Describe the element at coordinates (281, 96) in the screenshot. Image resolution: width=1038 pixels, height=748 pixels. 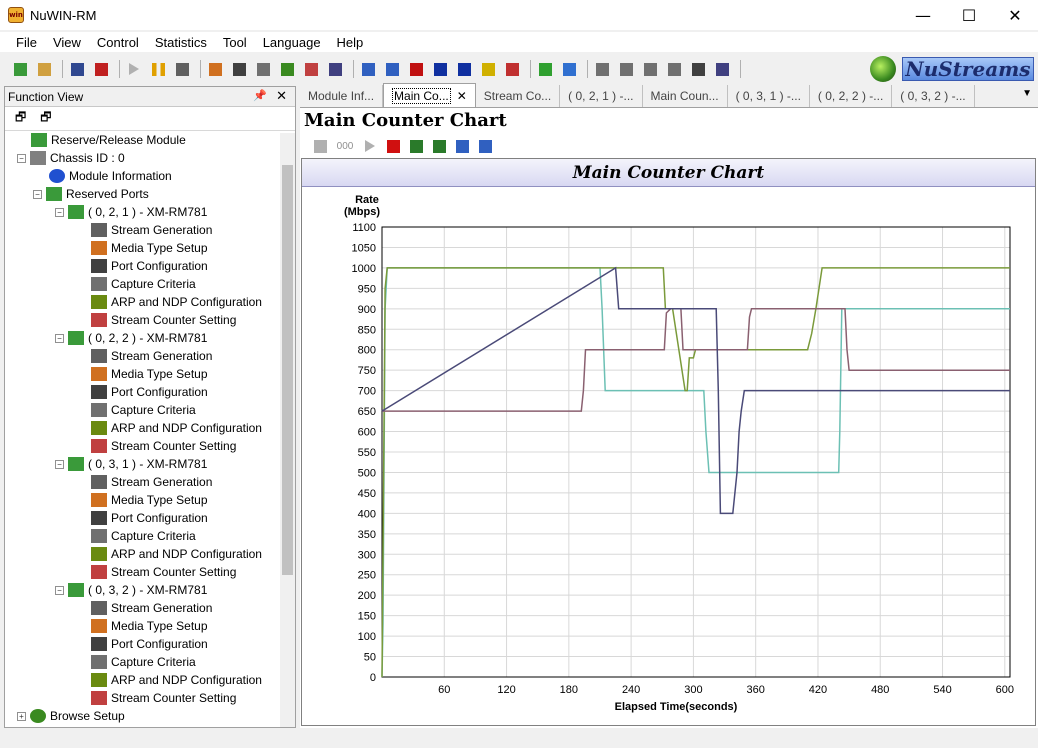
I see `panel-close-icon: ✕` at that location.